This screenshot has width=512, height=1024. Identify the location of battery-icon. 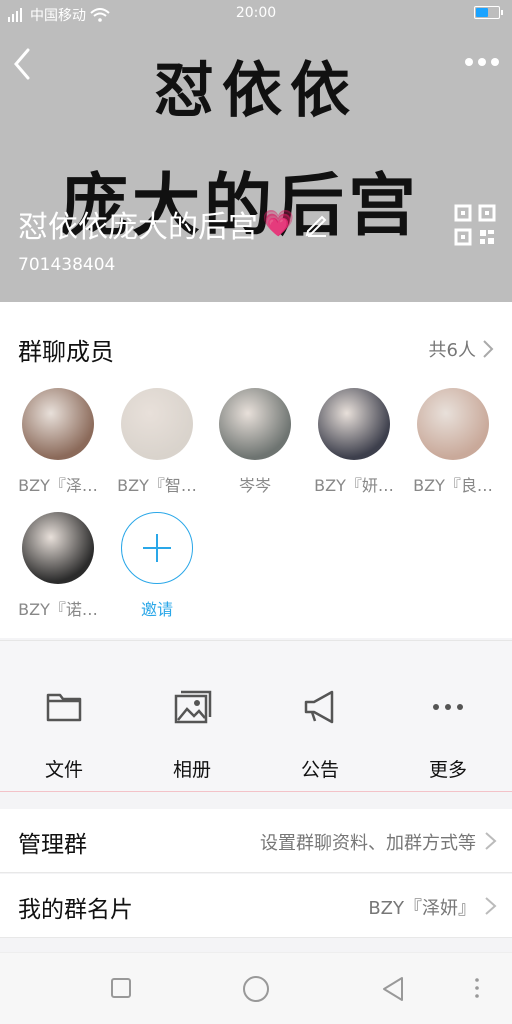
(488, 12).